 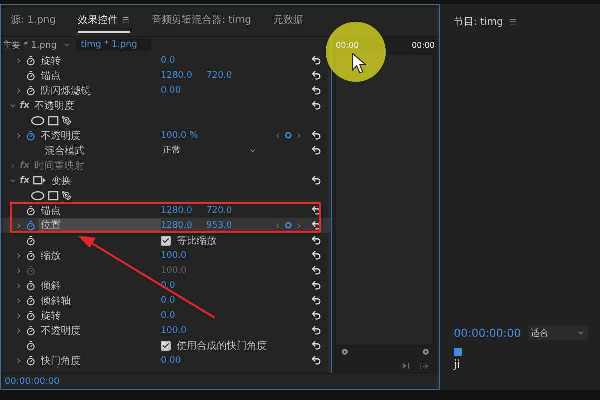 I want to click on cursor-icon, so click(x=360, y=63).